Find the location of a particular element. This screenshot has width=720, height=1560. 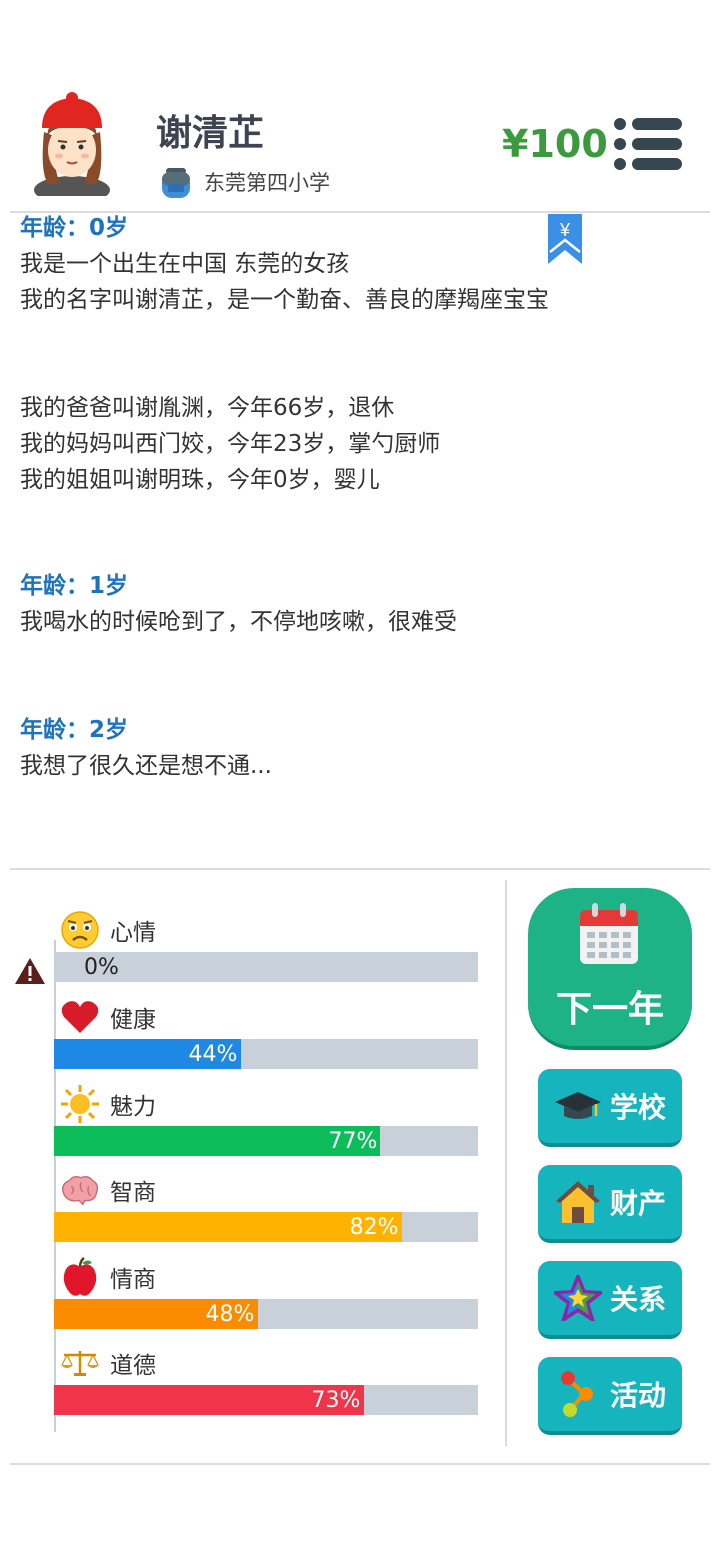

bookmark-symbol: ¥ is located at coordinates (565, 230).